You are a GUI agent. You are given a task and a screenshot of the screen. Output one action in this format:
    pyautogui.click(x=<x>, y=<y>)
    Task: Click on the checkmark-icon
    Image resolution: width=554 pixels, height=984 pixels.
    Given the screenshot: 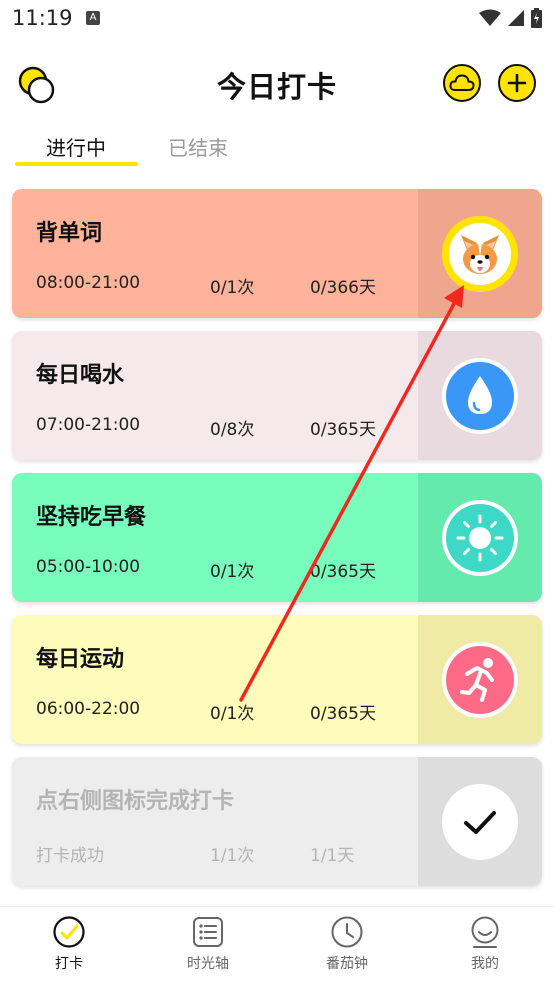 What is the action you would take?
    pyautogui.click(x=480, y=822)
    